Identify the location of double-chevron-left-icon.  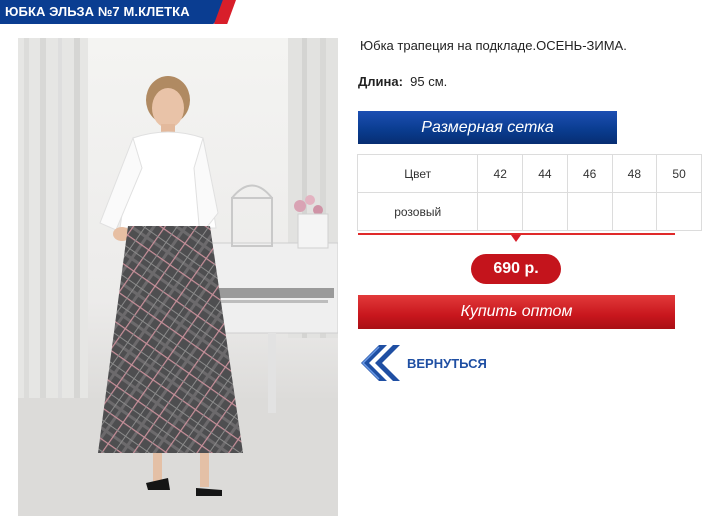
(380, 363).